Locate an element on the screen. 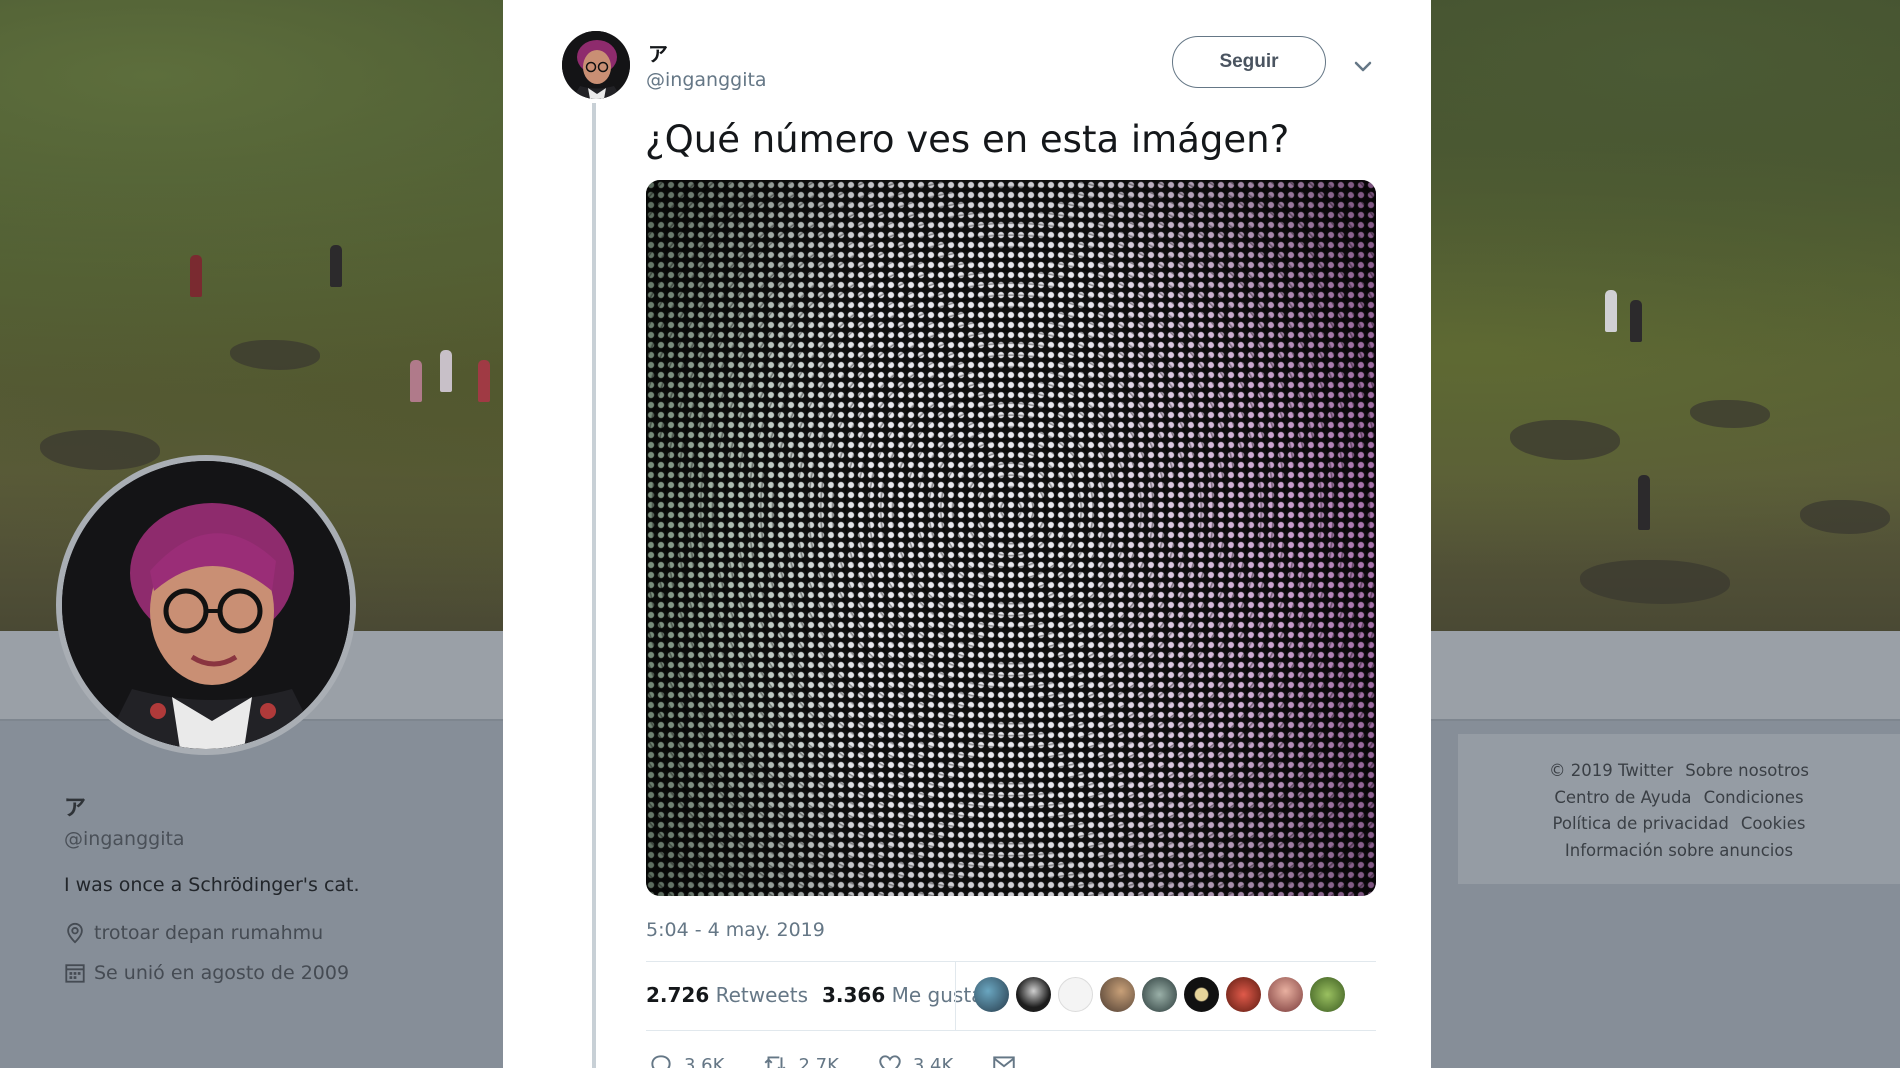 The width and height of the screenshot is (1900, 1068). tweet-author-name: ア is located at coordinates (658, 52).